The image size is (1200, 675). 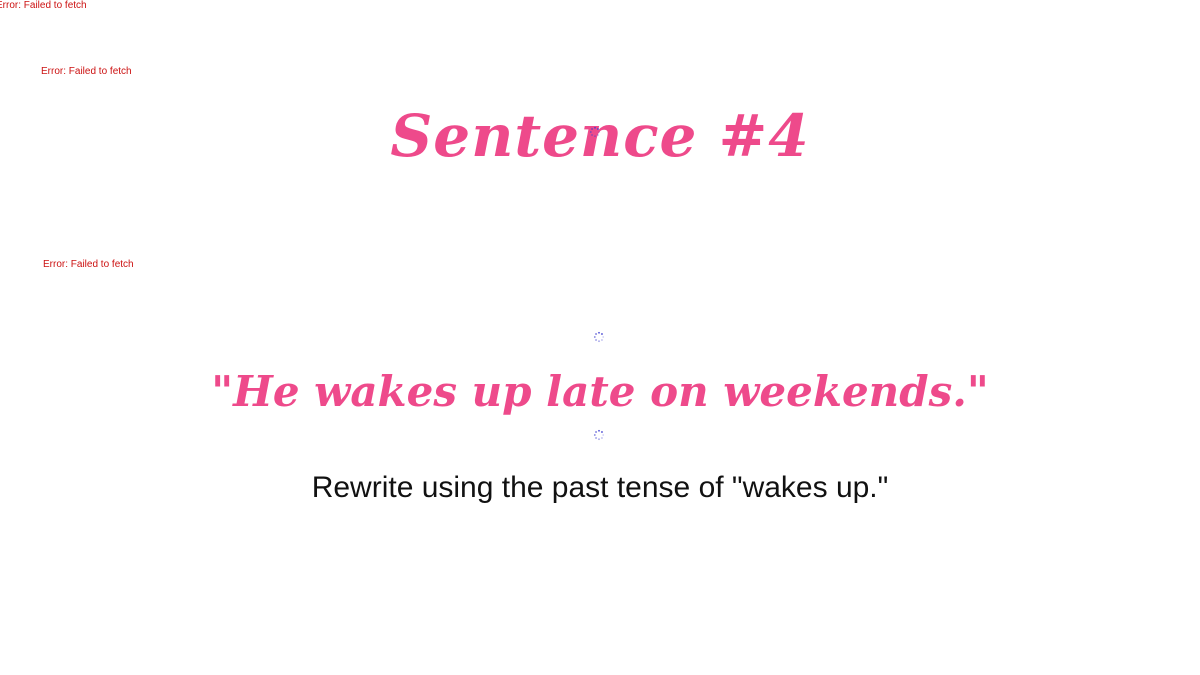 What do you see at coordinates (600, 391) in the screenshot?
I see `sentence-text: "He wakes up late on weekends."` at bounding box center [600, 391].